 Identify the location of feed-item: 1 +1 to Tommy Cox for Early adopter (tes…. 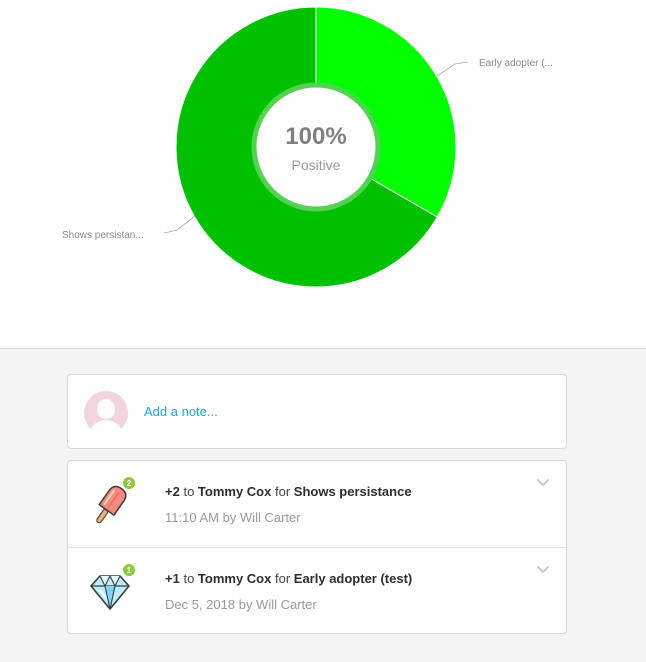
(317, 591).